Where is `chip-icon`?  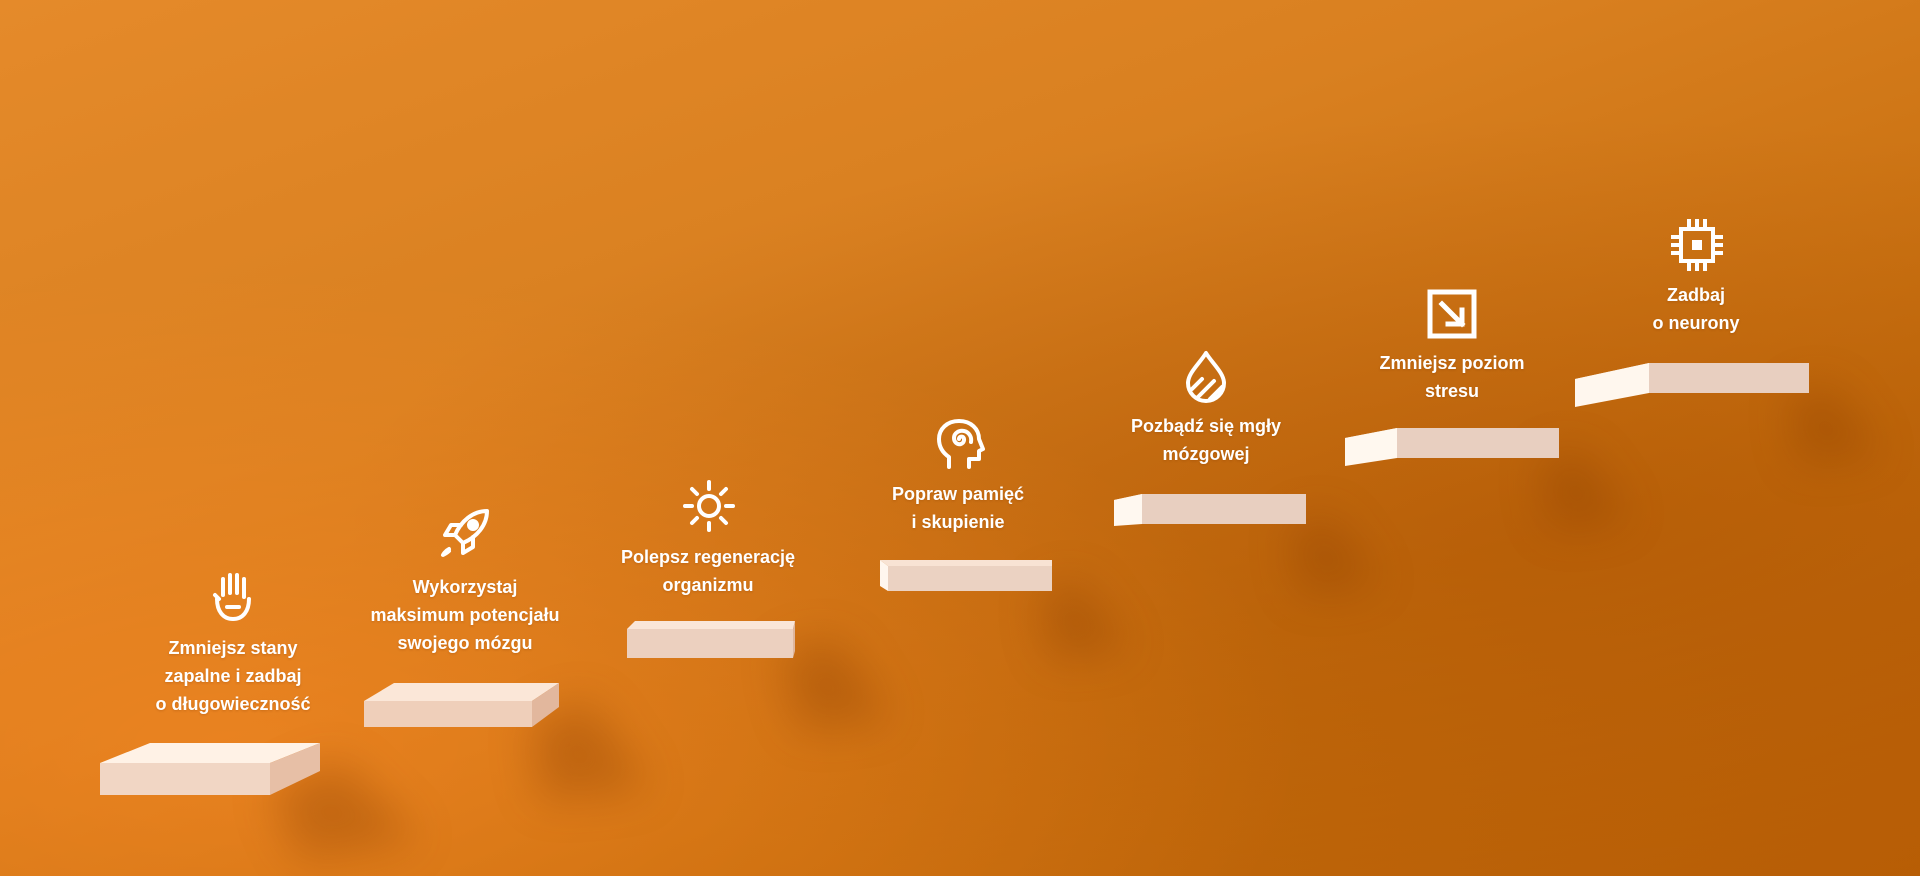 chip-icon is located at coordinates (1697, 245).